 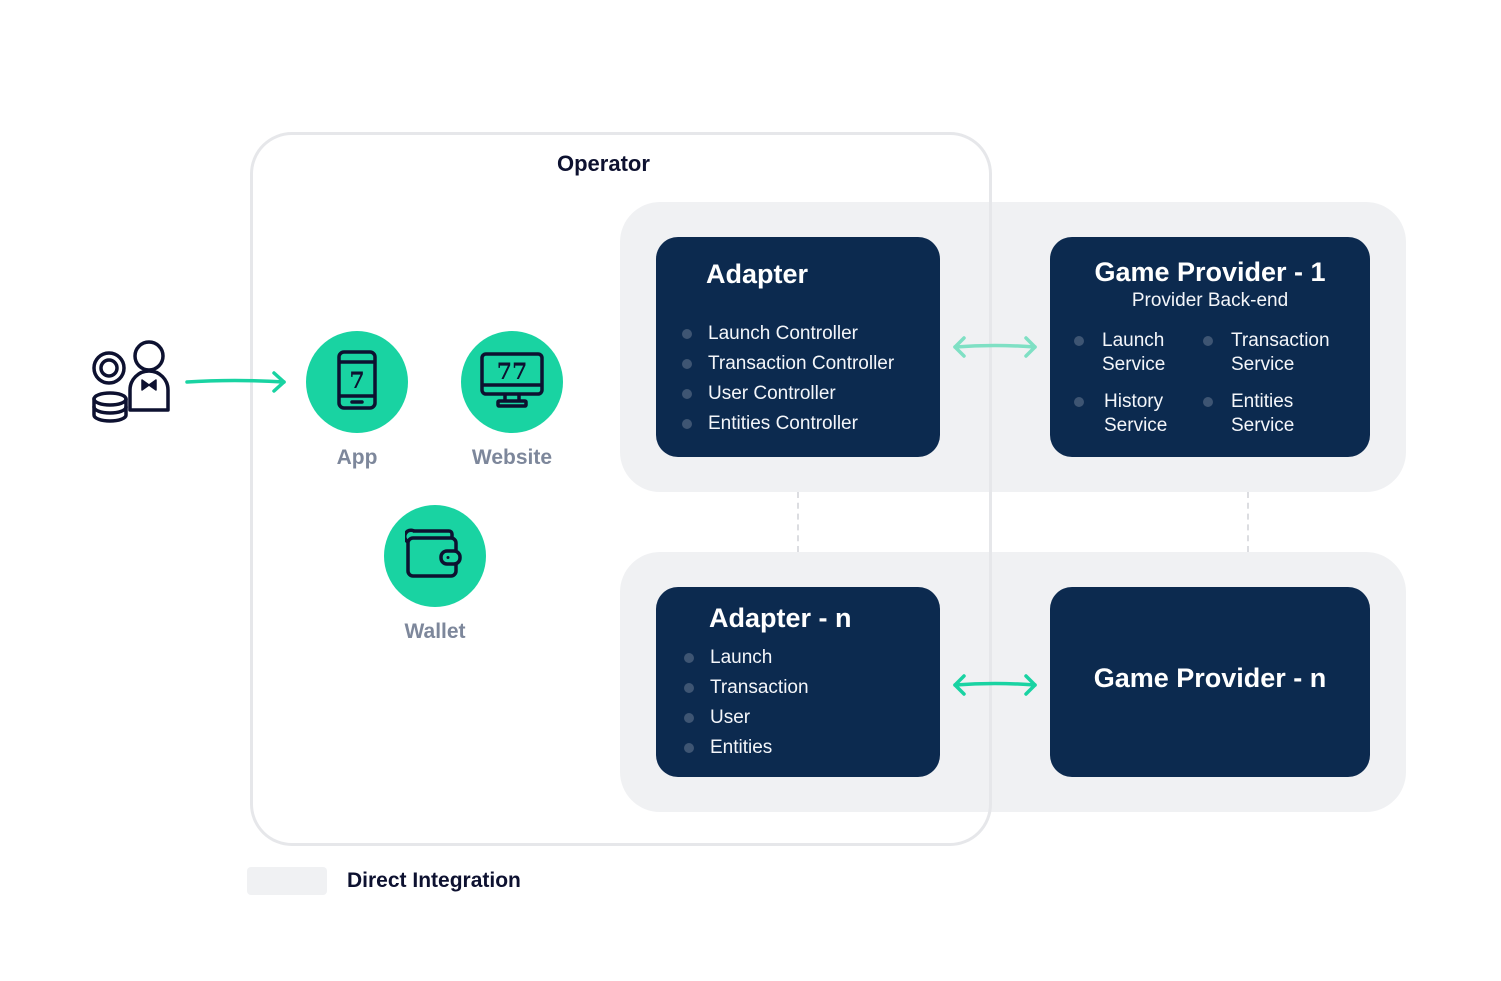 I want to click on list-item: Transaction, so click(x=746, y=688).